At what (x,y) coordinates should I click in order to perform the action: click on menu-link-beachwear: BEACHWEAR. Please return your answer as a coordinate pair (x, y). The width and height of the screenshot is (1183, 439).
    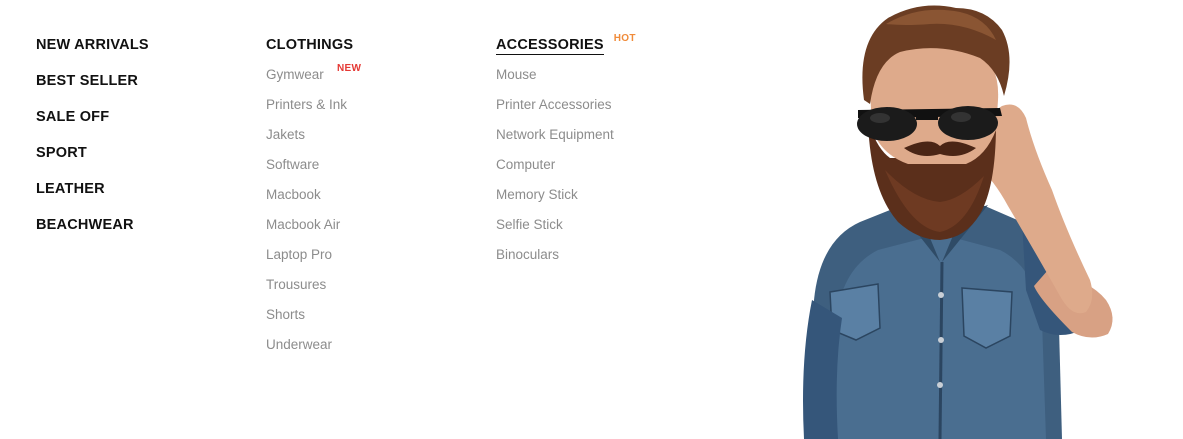
    Looking at the image, I should click on (136, 234).